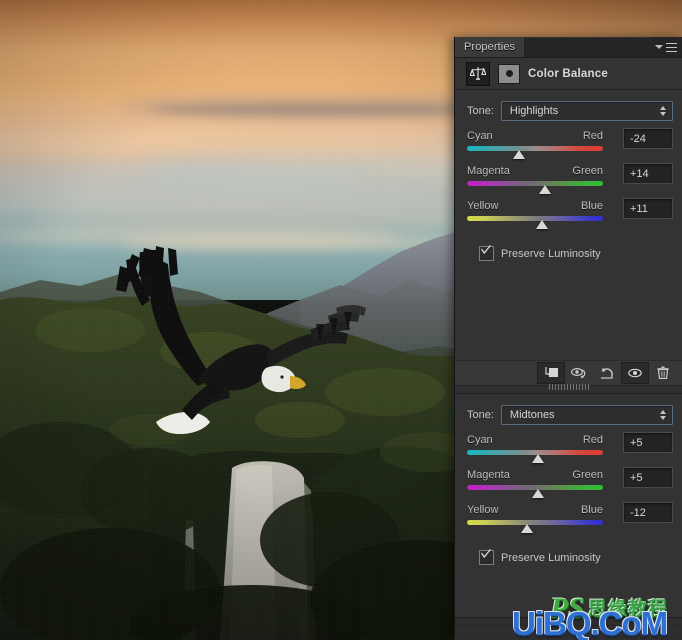  I want to click on yellow-blue-value-input: +11, so click(648, 208).